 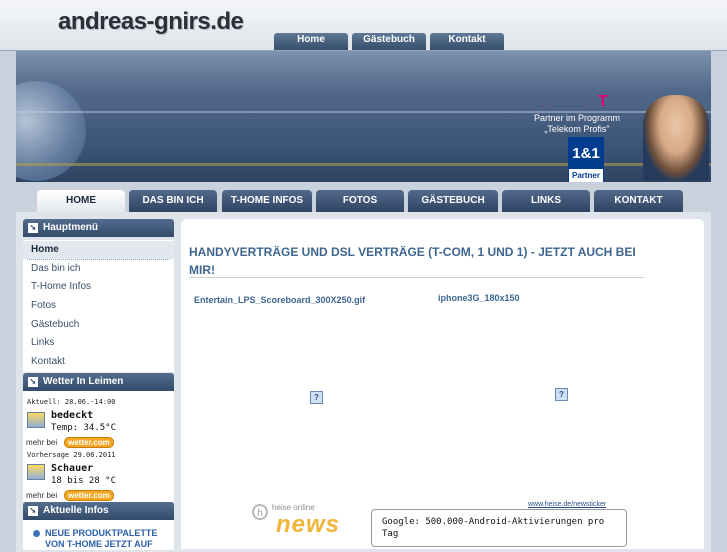 What do you see at coordinates (603, 101) in the screenshot?
I see `telekom-logo: T` at bounding box center [603, 101].